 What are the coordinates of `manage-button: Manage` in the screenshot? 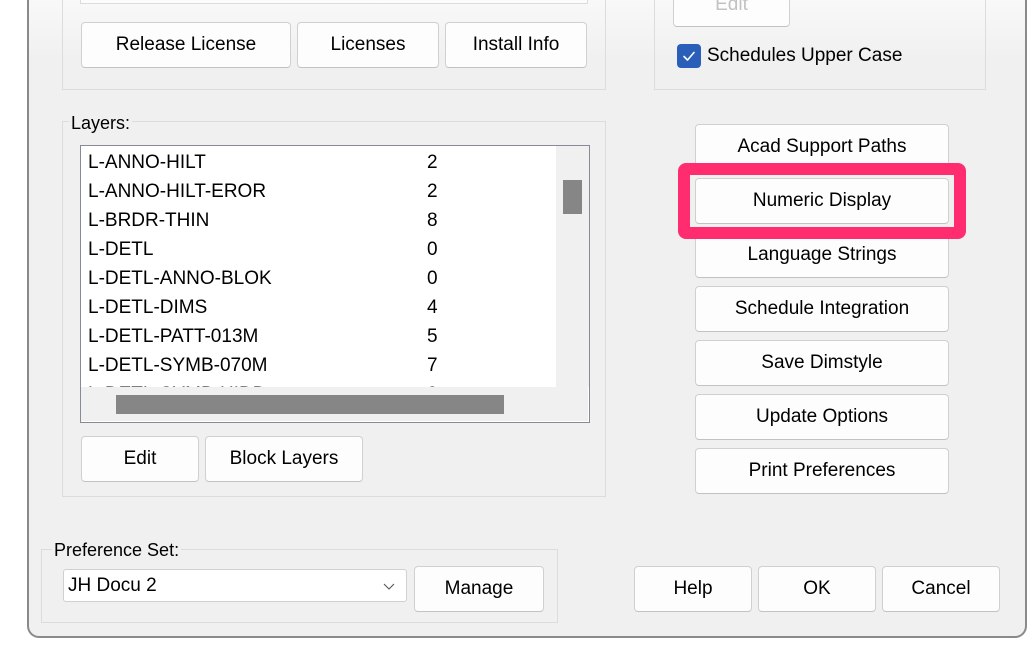 It's located at (479, 589).